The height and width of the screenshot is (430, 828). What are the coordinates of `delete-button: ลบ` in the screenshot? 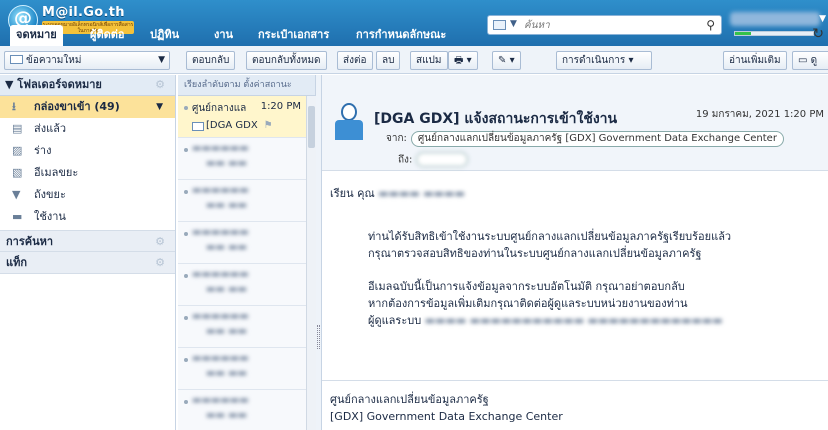 It's located at (388, 60).